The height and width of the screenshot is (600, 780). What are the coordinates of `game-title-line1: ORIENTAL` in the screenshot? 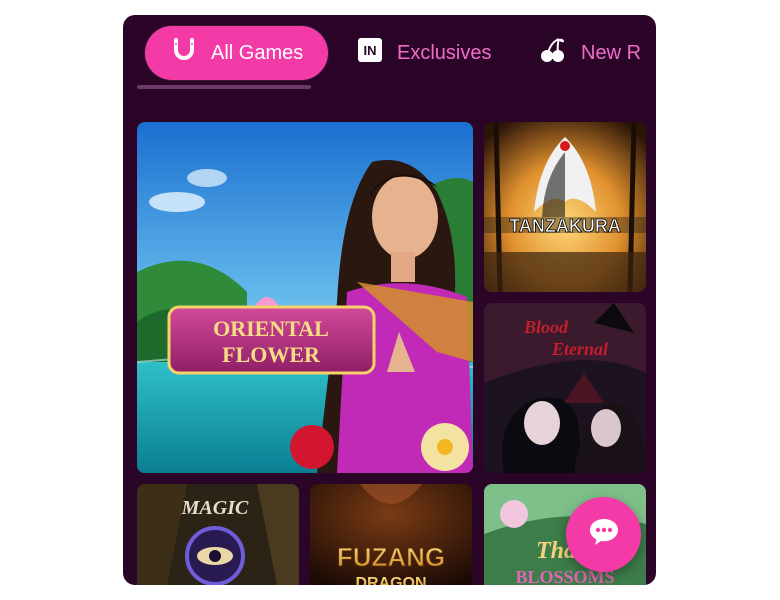 It's located at (271, 328).